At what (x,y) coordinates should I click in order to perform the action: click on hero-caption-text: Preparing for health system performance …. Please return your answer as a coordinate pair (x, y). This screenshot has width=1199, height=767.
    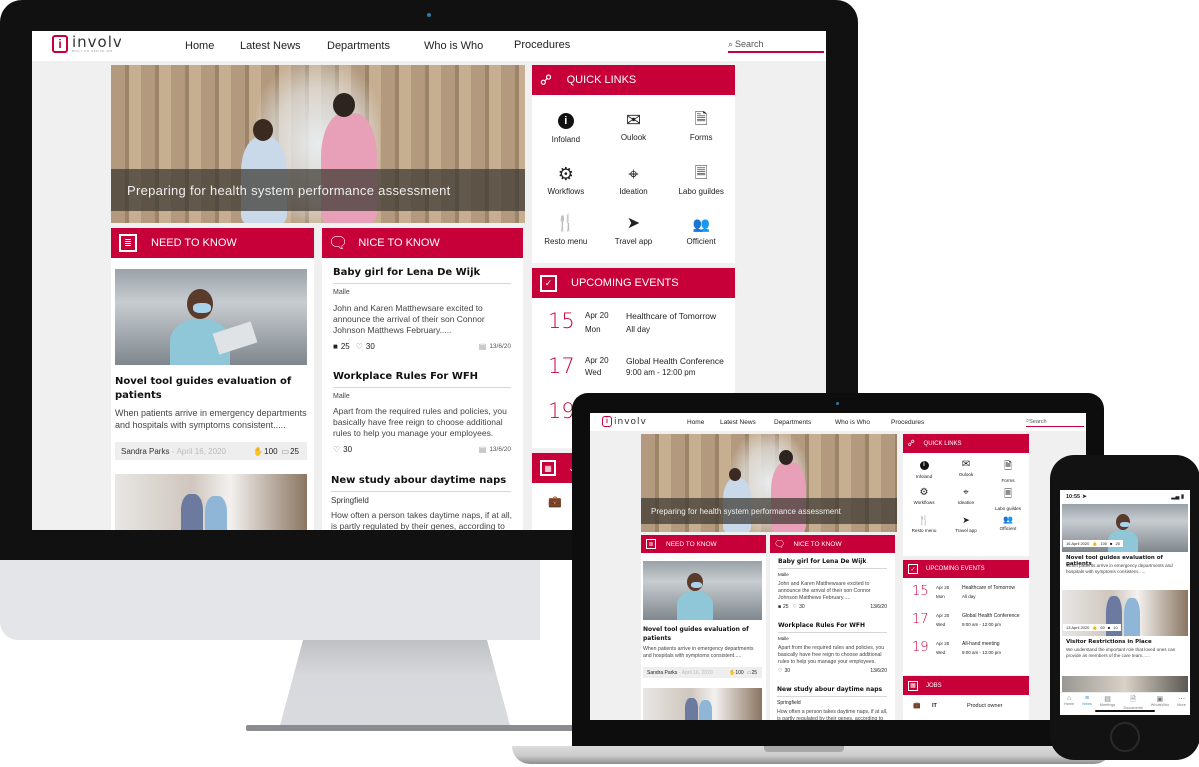
    Looking at the image, I should click on (746, 511).